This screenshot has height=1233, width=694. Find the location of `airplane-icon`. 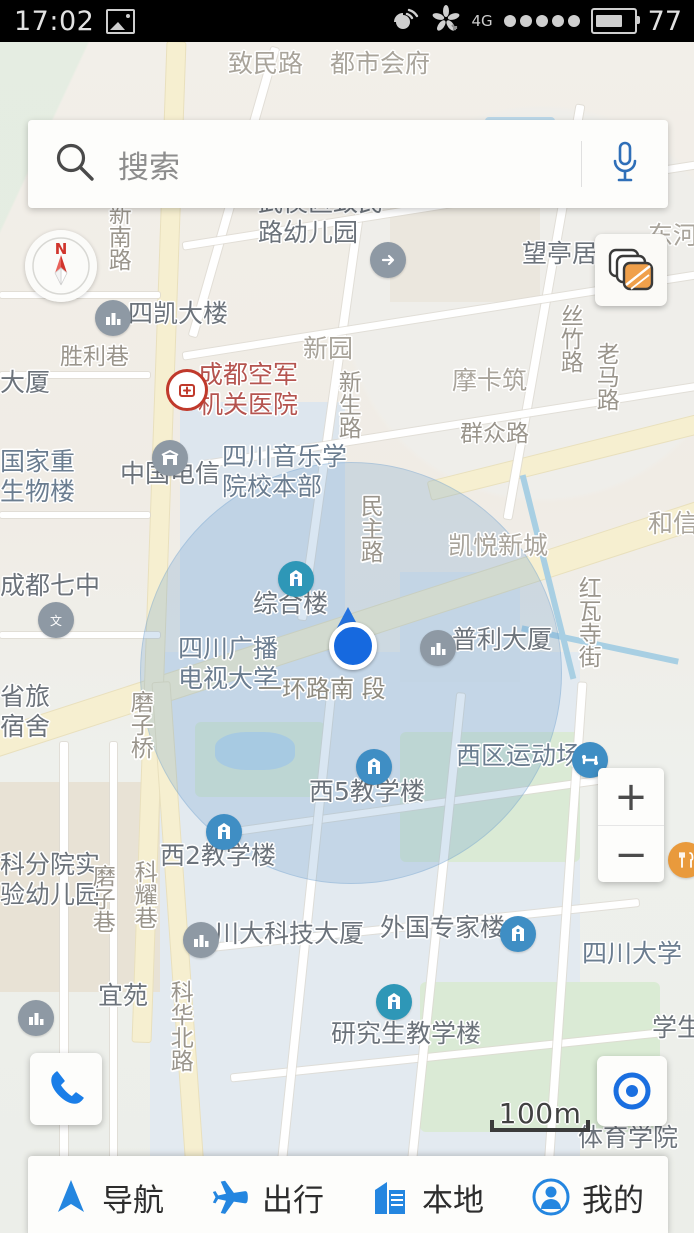

airplane-icon is located at coordinates (231, 1197).